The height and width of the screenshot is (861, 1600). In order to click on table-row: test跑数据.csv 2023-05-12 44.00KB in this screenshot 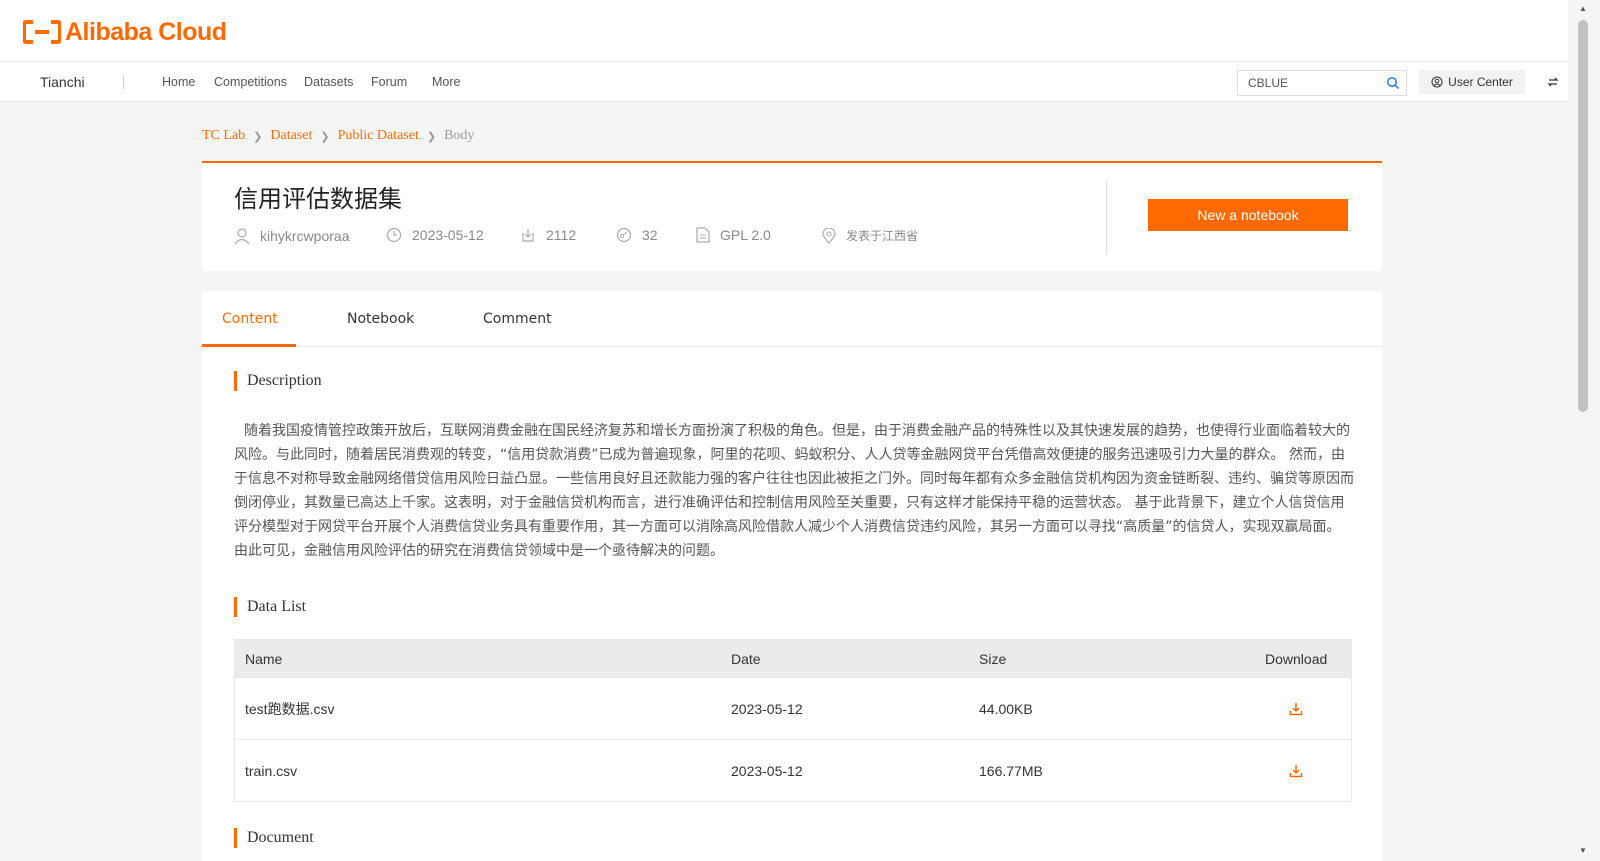, I will do `click(793, 708)`.